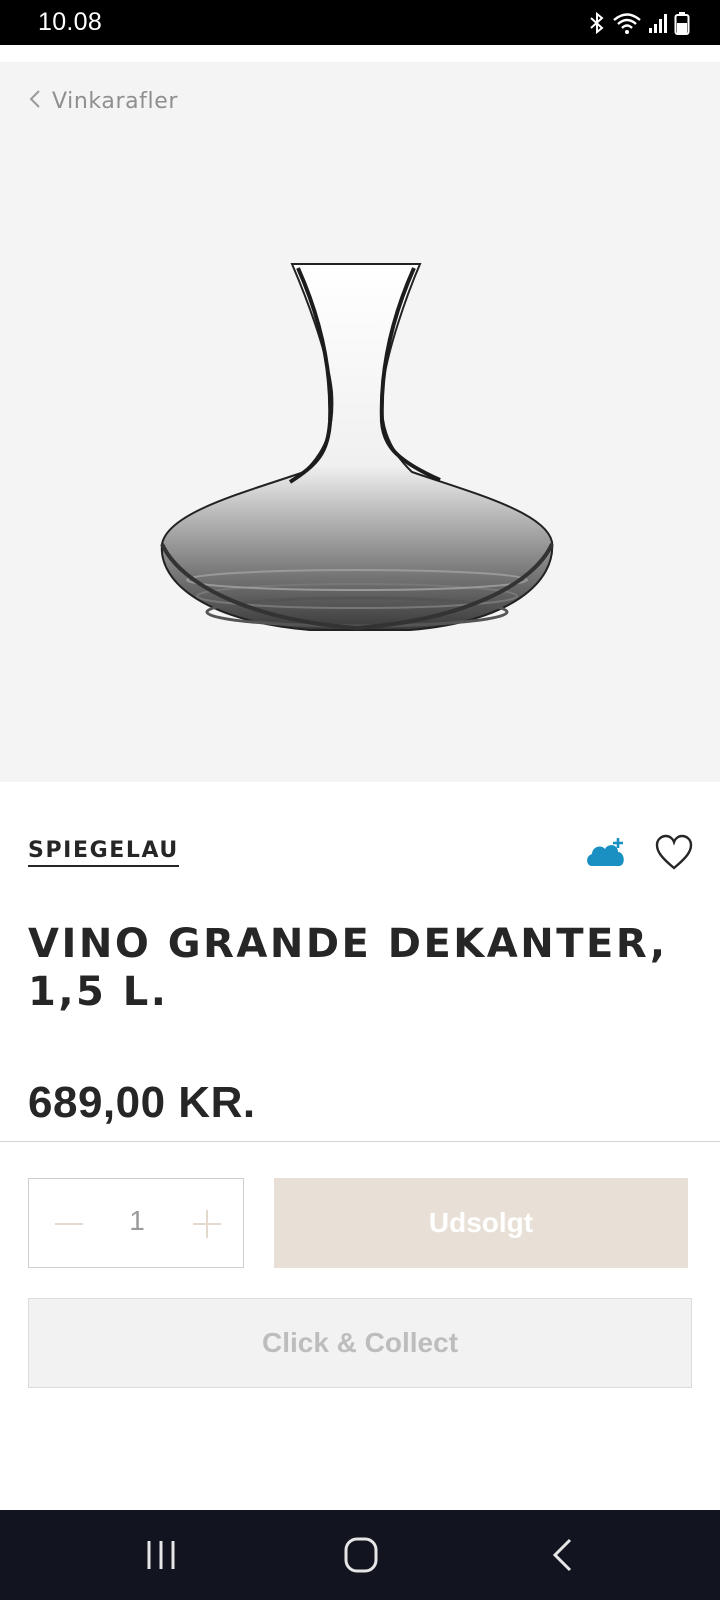 This screenshot has height=1600, width=720. I want to click on quantity-stepper: 1, so click(136, 1223).